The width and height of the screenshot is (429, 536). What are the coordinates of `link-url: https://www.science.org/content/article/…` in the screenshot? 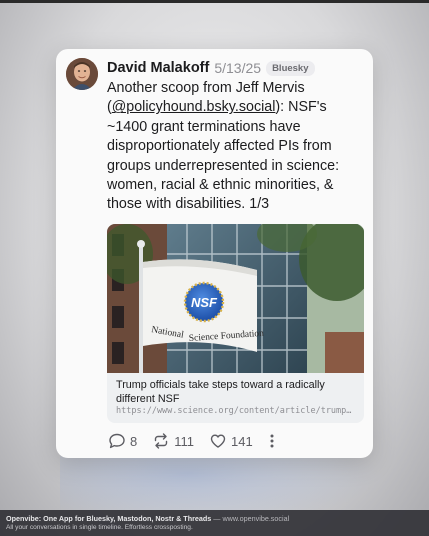 It's located at (236, 411).